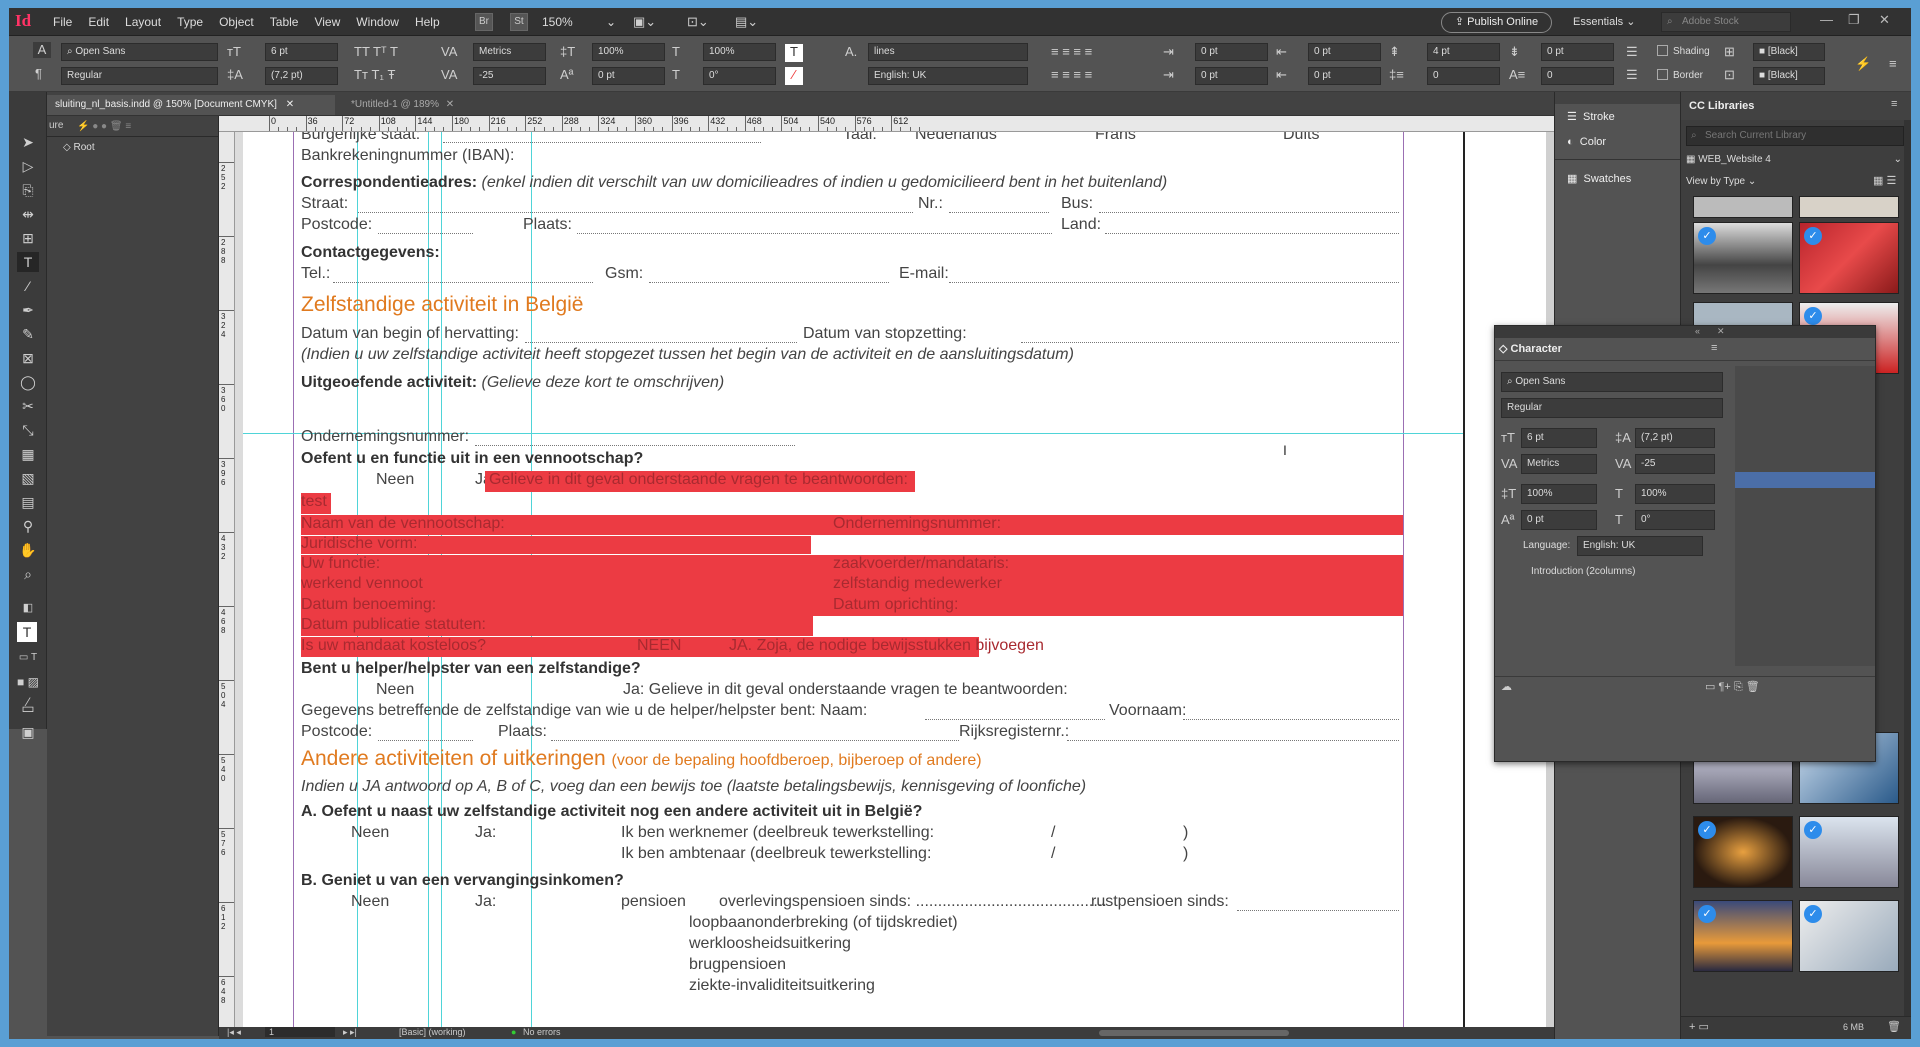  Describe the element at coordinates (28, 238) in the screenshot. I see `content-collector-icon: ⊞` at that location.